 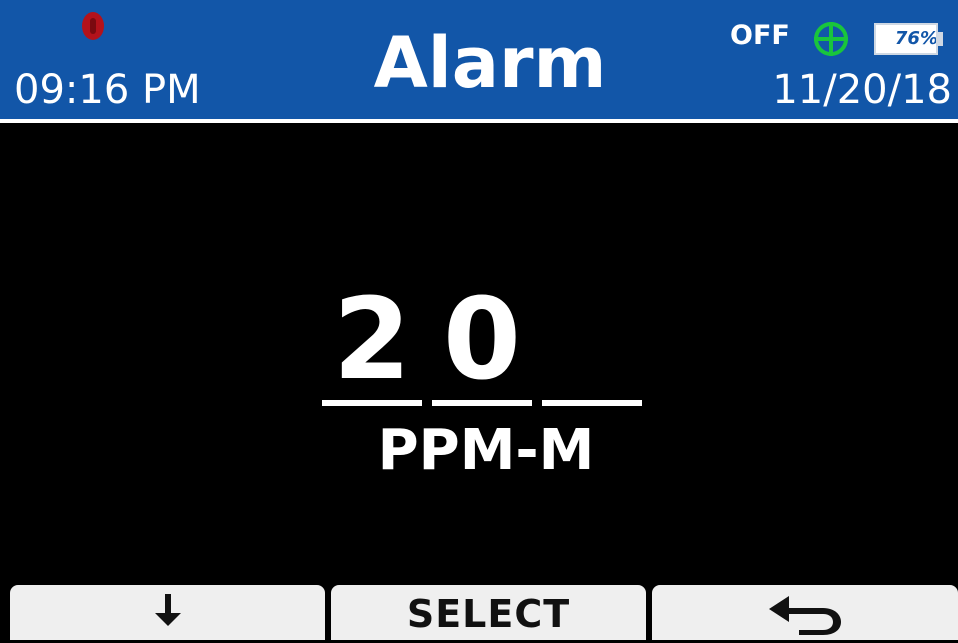 What do you see at coordinates (479, 121) in the screenshot?
I see `header-divider` at bounding box center [479, 121].